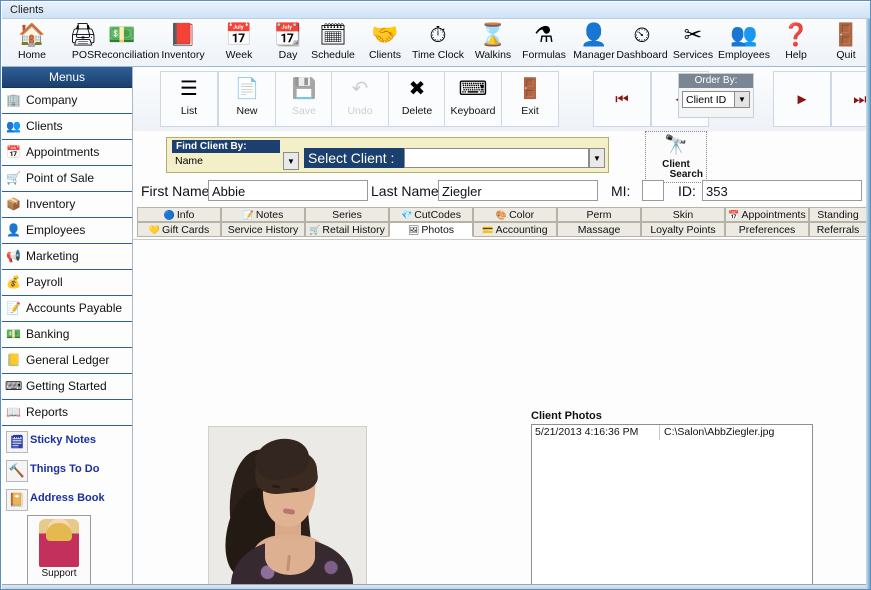  Describe the element at coordinates (333, 34) in the screenshot. I see `schedule-icon: 🗓` at that location.